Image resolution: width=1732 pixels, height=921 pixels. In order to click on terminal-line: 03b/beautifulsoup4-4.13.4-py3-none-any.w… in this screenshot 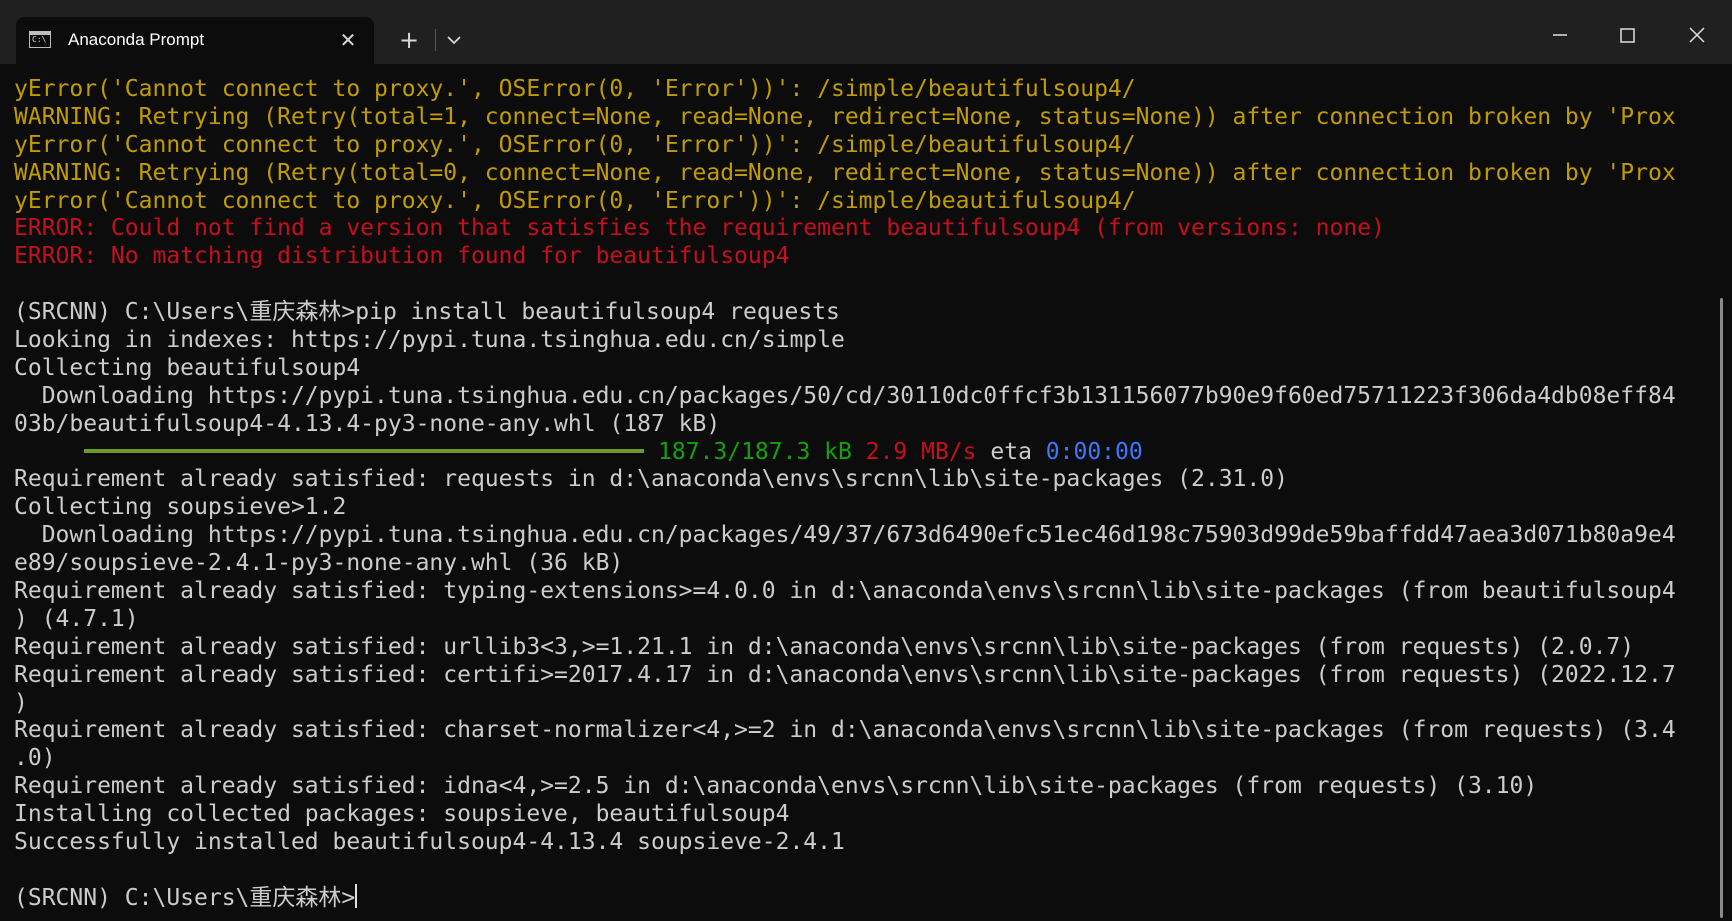, I will do `click(367, 423)`.